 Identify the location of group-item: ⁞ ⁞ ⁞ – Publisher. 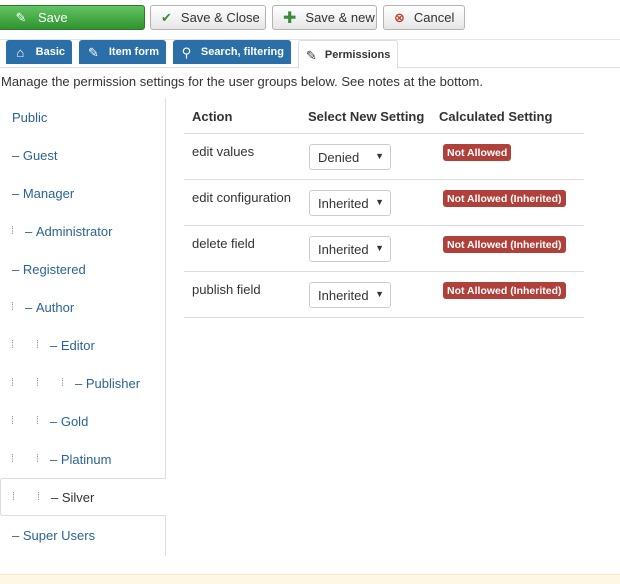
(82, 383).